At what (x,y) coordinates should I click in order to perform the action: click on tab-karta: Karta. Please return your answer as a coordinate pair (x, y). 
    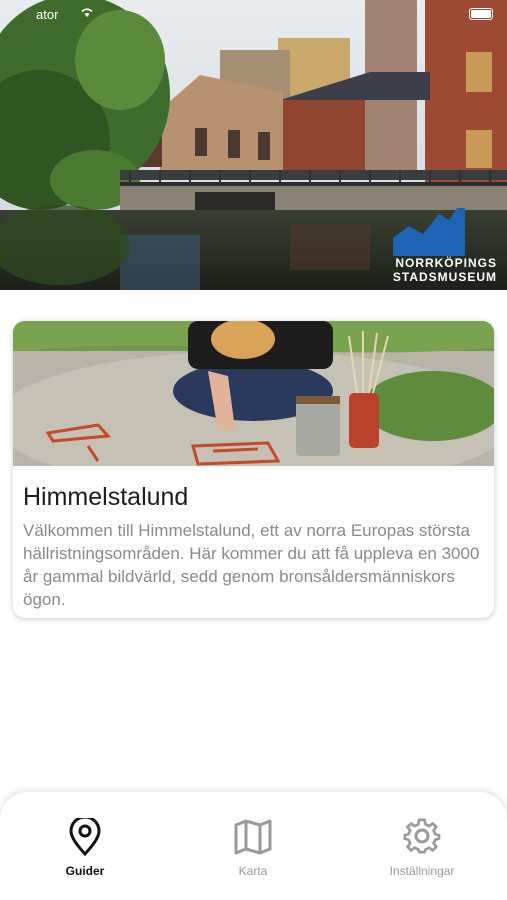
    Looking at the image, I should click on (253, 848).